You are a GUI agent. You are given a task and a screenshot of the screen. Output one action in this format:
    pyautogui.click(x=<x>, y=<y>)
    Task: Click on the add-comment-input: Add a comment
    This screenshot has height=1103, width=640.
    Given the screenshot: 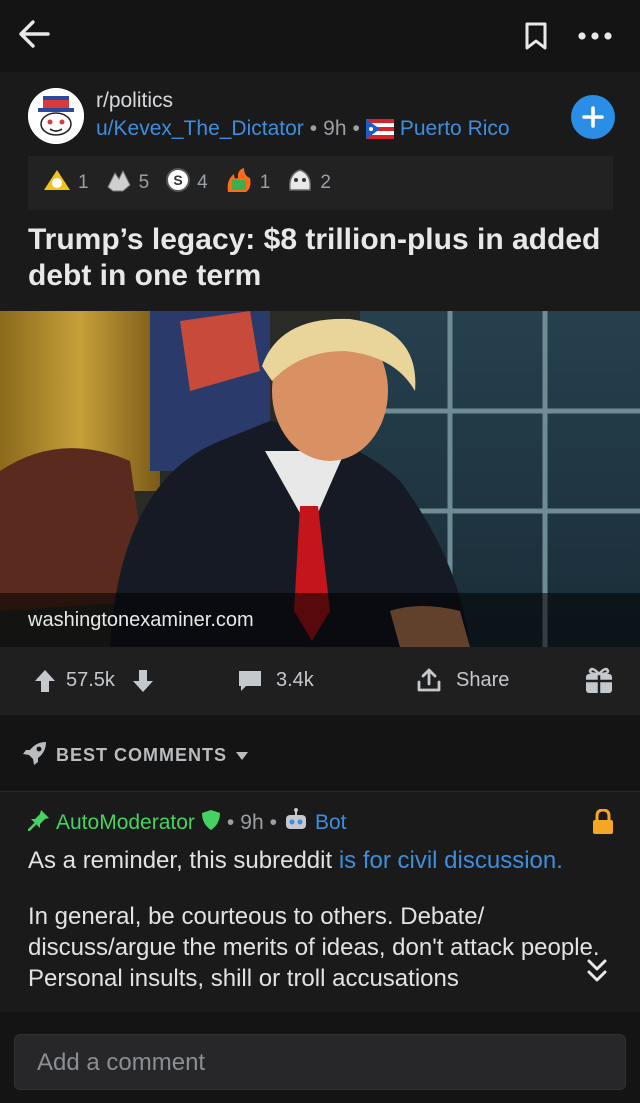 What is the action you would take?
    pyautogui.click(x=320, y=1062)
    